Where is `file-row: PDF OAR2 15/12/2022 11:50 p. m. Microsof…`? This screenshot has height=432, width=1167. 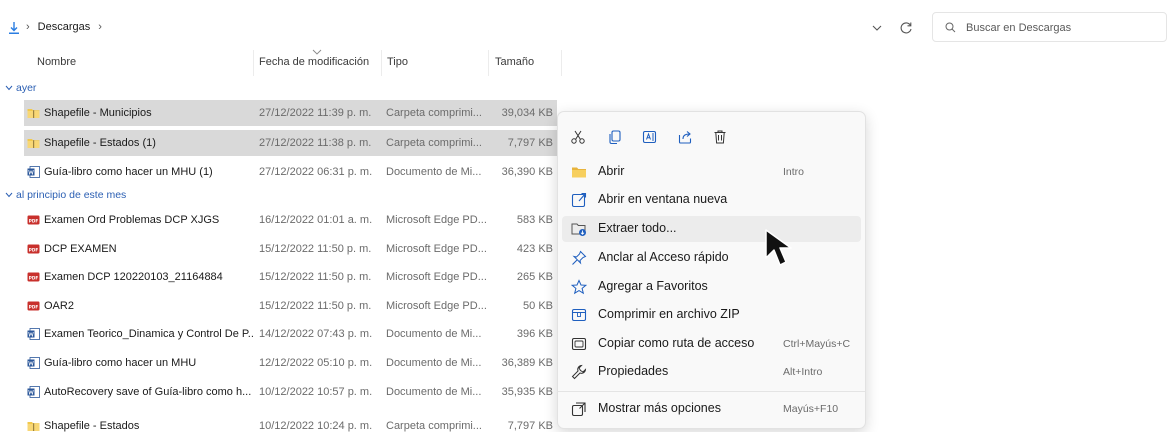 file-row: PDF OAR2 15/12/2022 11:50 p. m. Microsof… is located at coordinates (290, 306).